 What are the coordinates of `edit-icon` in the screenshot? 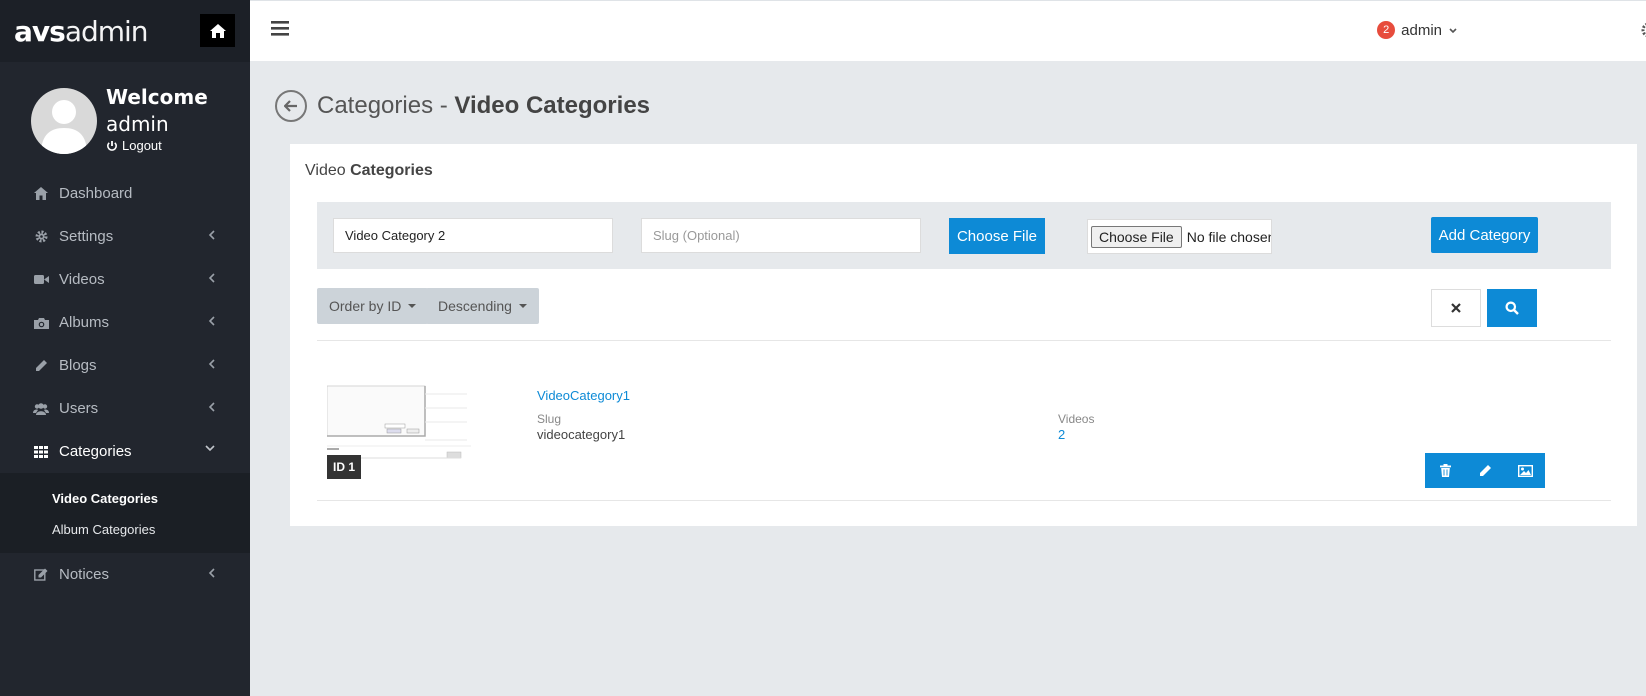 It's located at (41, 575).